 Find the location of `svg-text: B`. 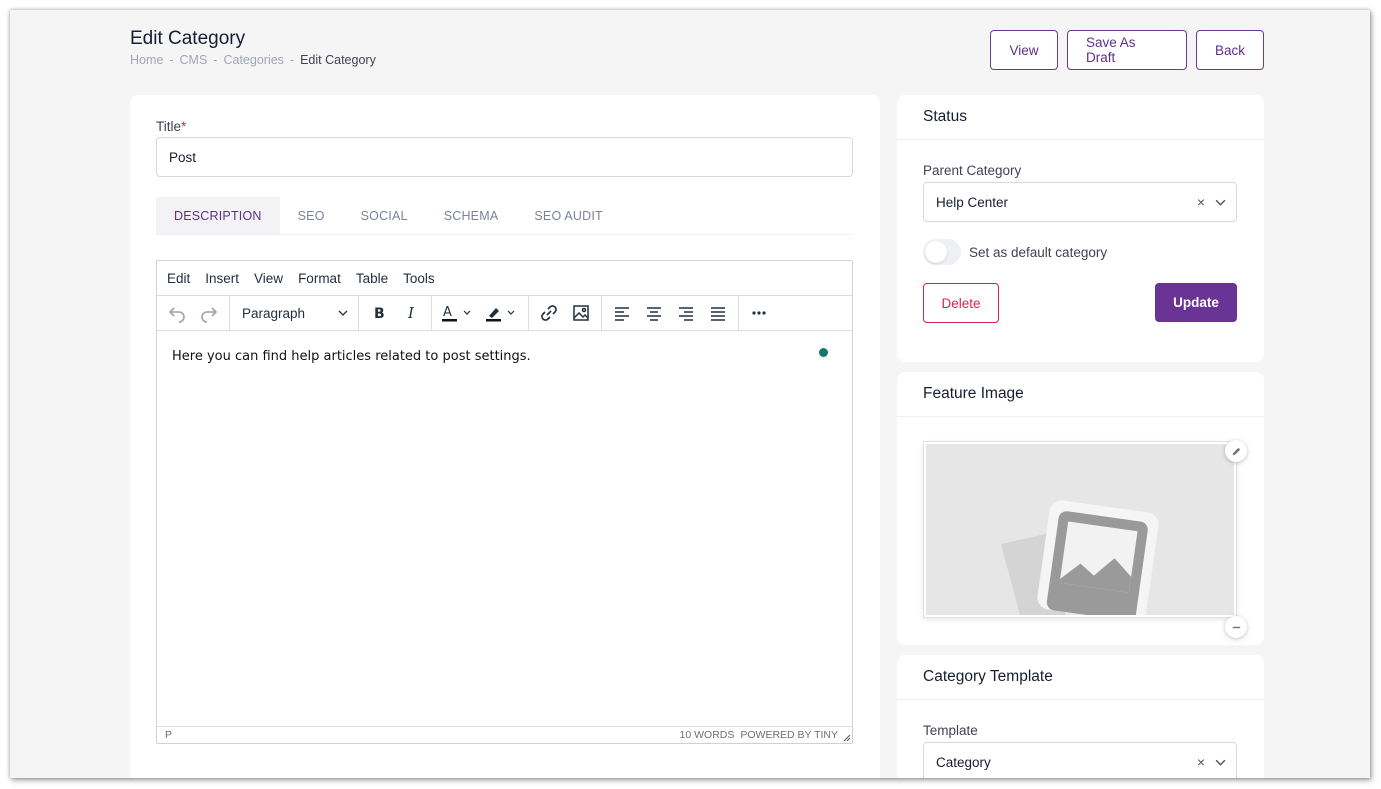

svg-text: B is located at coordinates (379, 314).